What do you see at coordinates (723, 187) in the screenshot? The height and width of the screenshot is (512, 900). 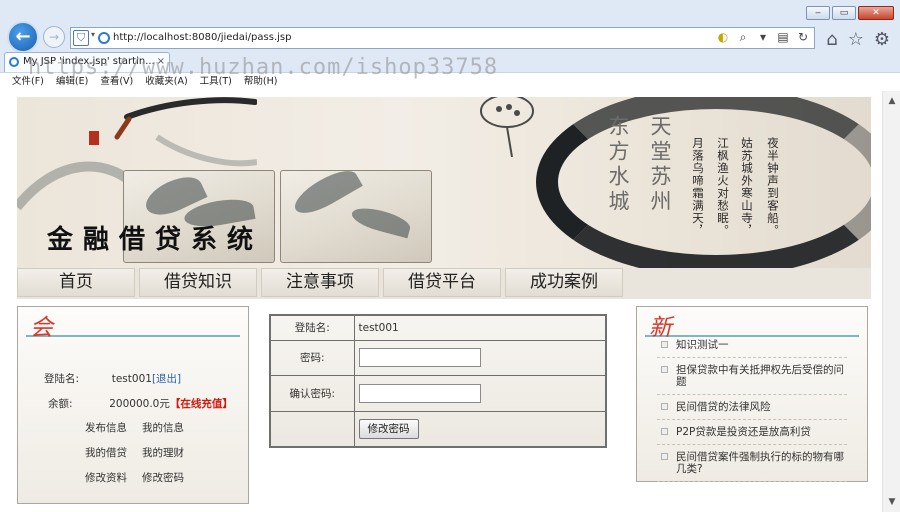 I see `poem-small-line-3: 江枫渔火对愁眠。` at bounding box center [723, 187].